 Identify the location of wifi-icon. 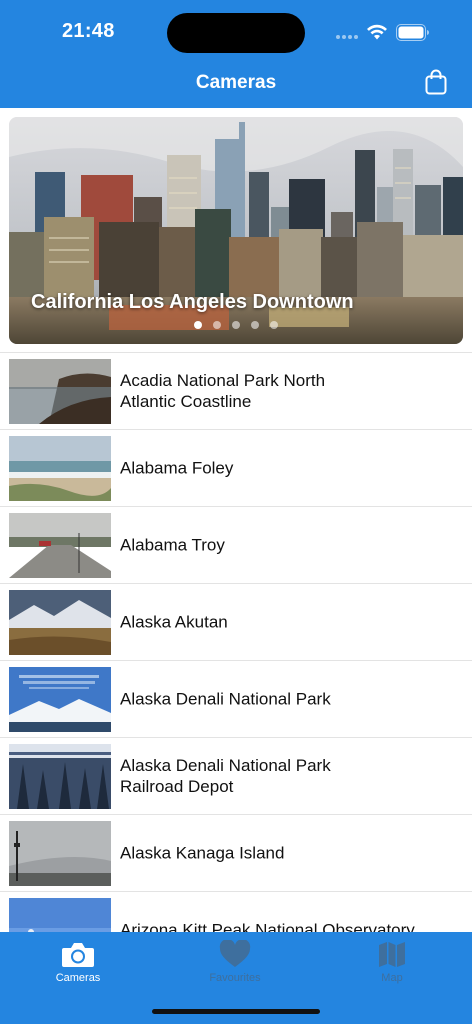
(377, 32).